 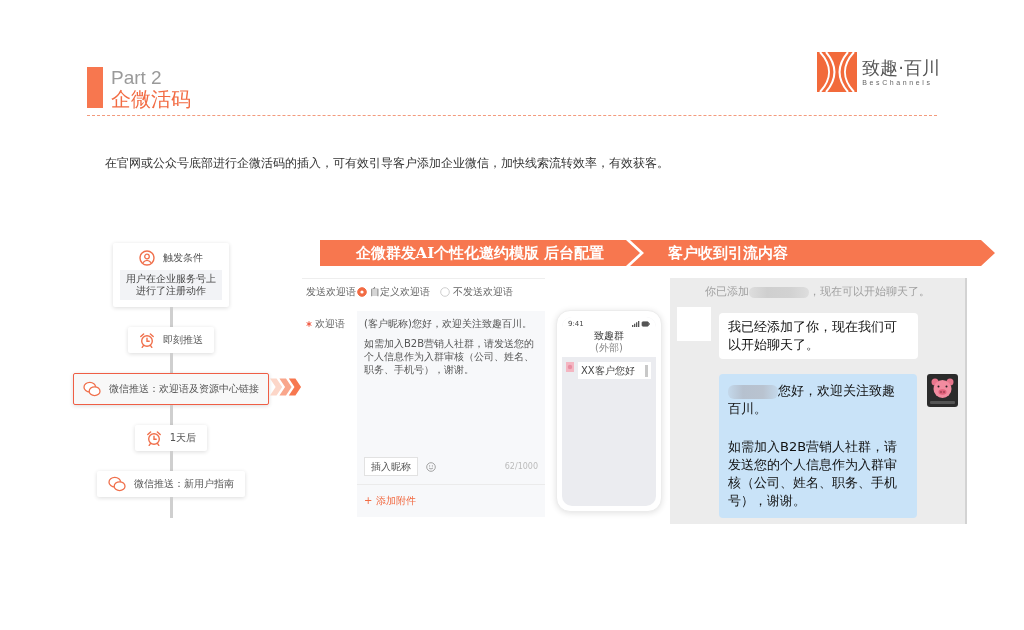 What do you see at coordinates (480, 253) in the screenshot?
I see `banner-step: 企微群发AI个性化邀约模版 后台配置` at bounding box center [480, 253].